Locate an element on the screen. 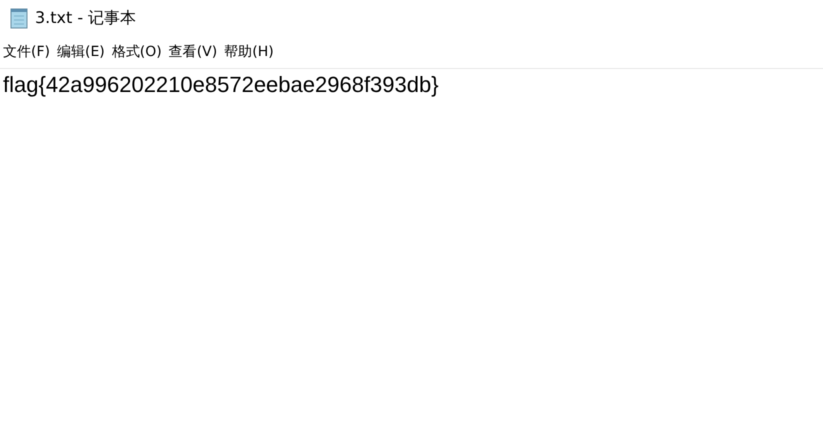  menu-item: 查看(V) is located at coordinates (193, 52).